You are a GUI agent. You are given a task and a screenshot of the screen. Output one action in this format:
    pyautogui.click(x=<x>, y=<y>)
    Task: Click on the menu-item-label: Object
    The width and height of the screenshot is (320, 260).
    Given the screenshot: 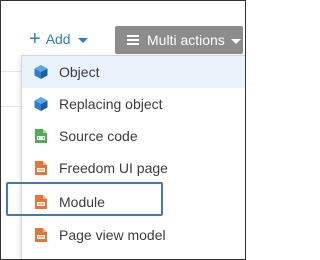 What is the action you would take?
    pyautogui.click(x=79, y=72)
    